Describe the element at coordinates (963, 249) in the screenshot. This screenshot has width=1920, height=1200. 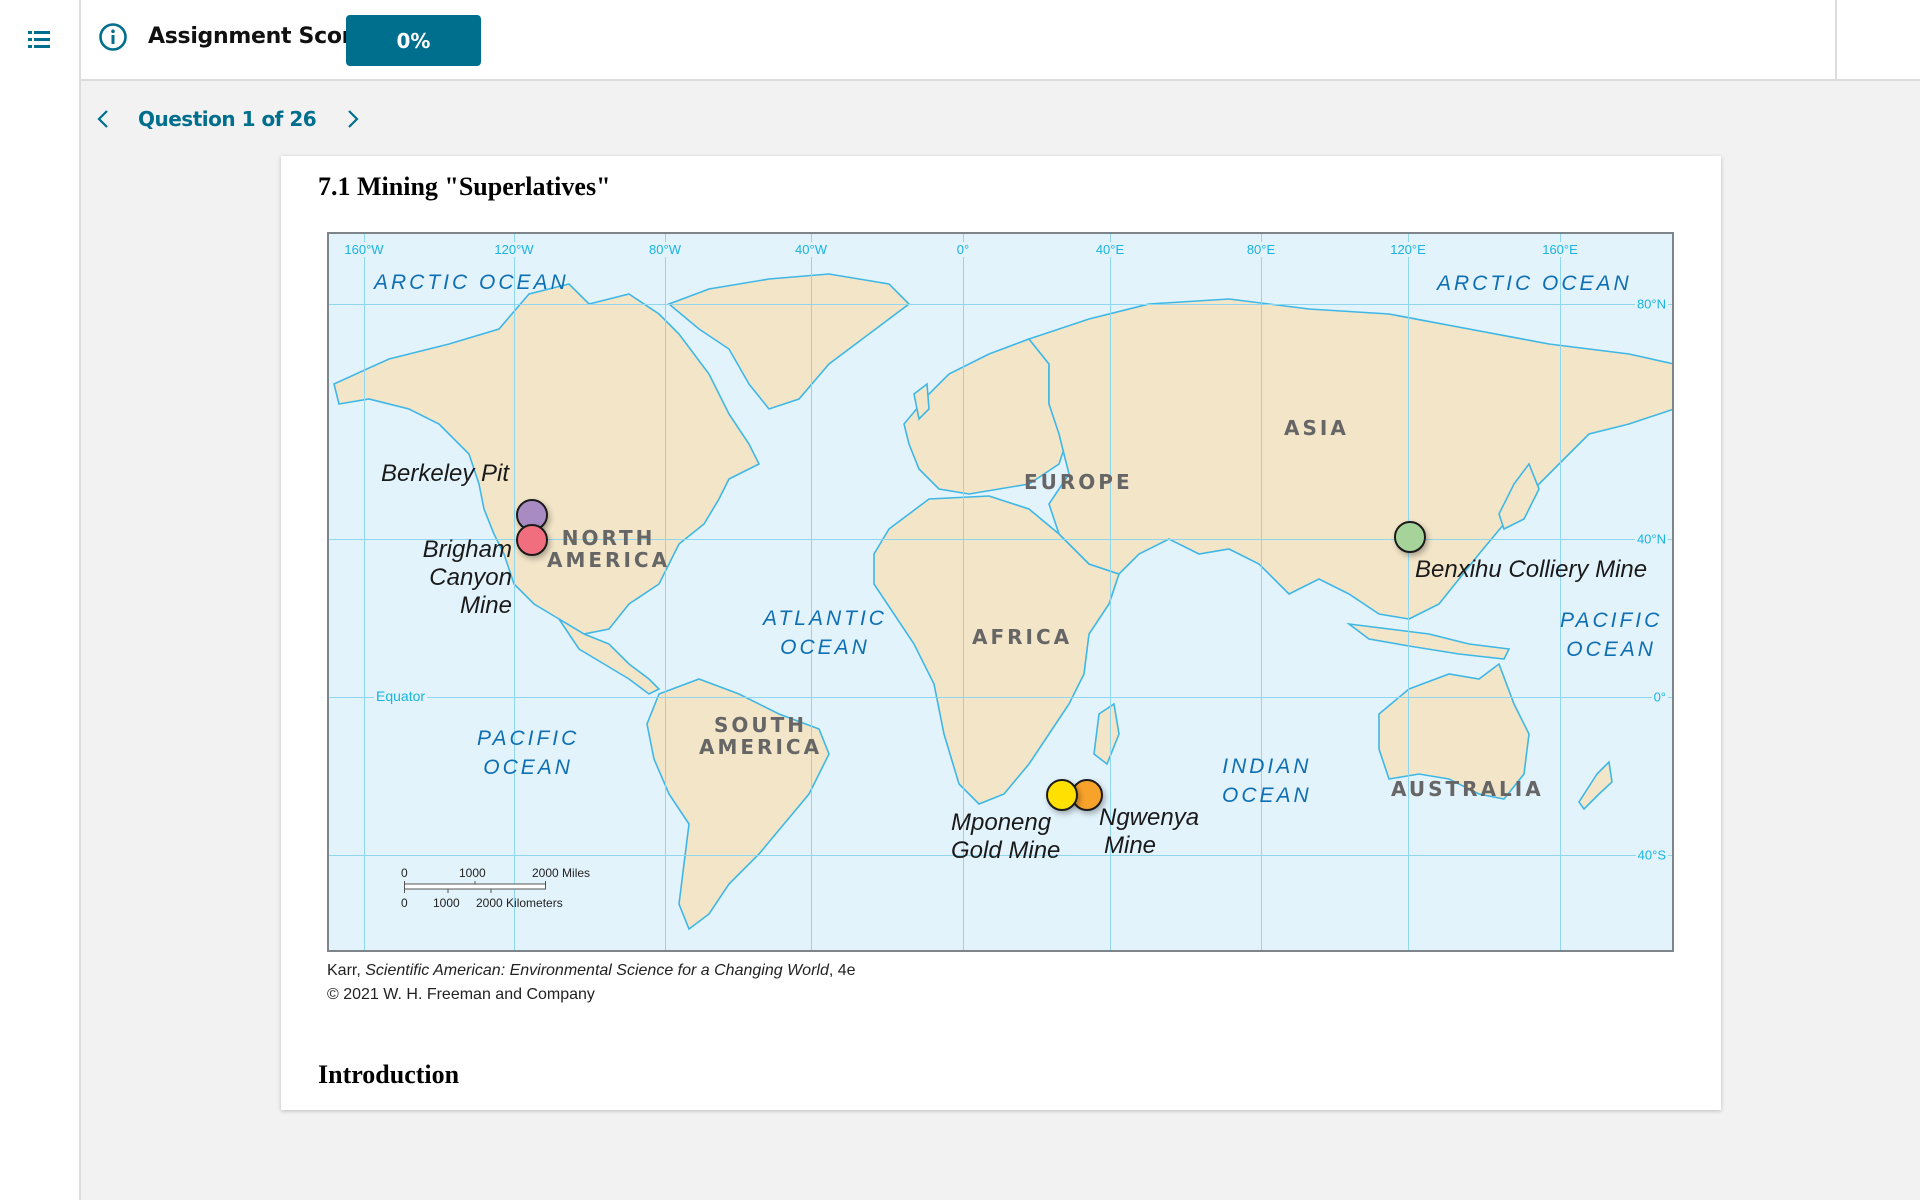
I see `longitude-label: 0°` at that location.